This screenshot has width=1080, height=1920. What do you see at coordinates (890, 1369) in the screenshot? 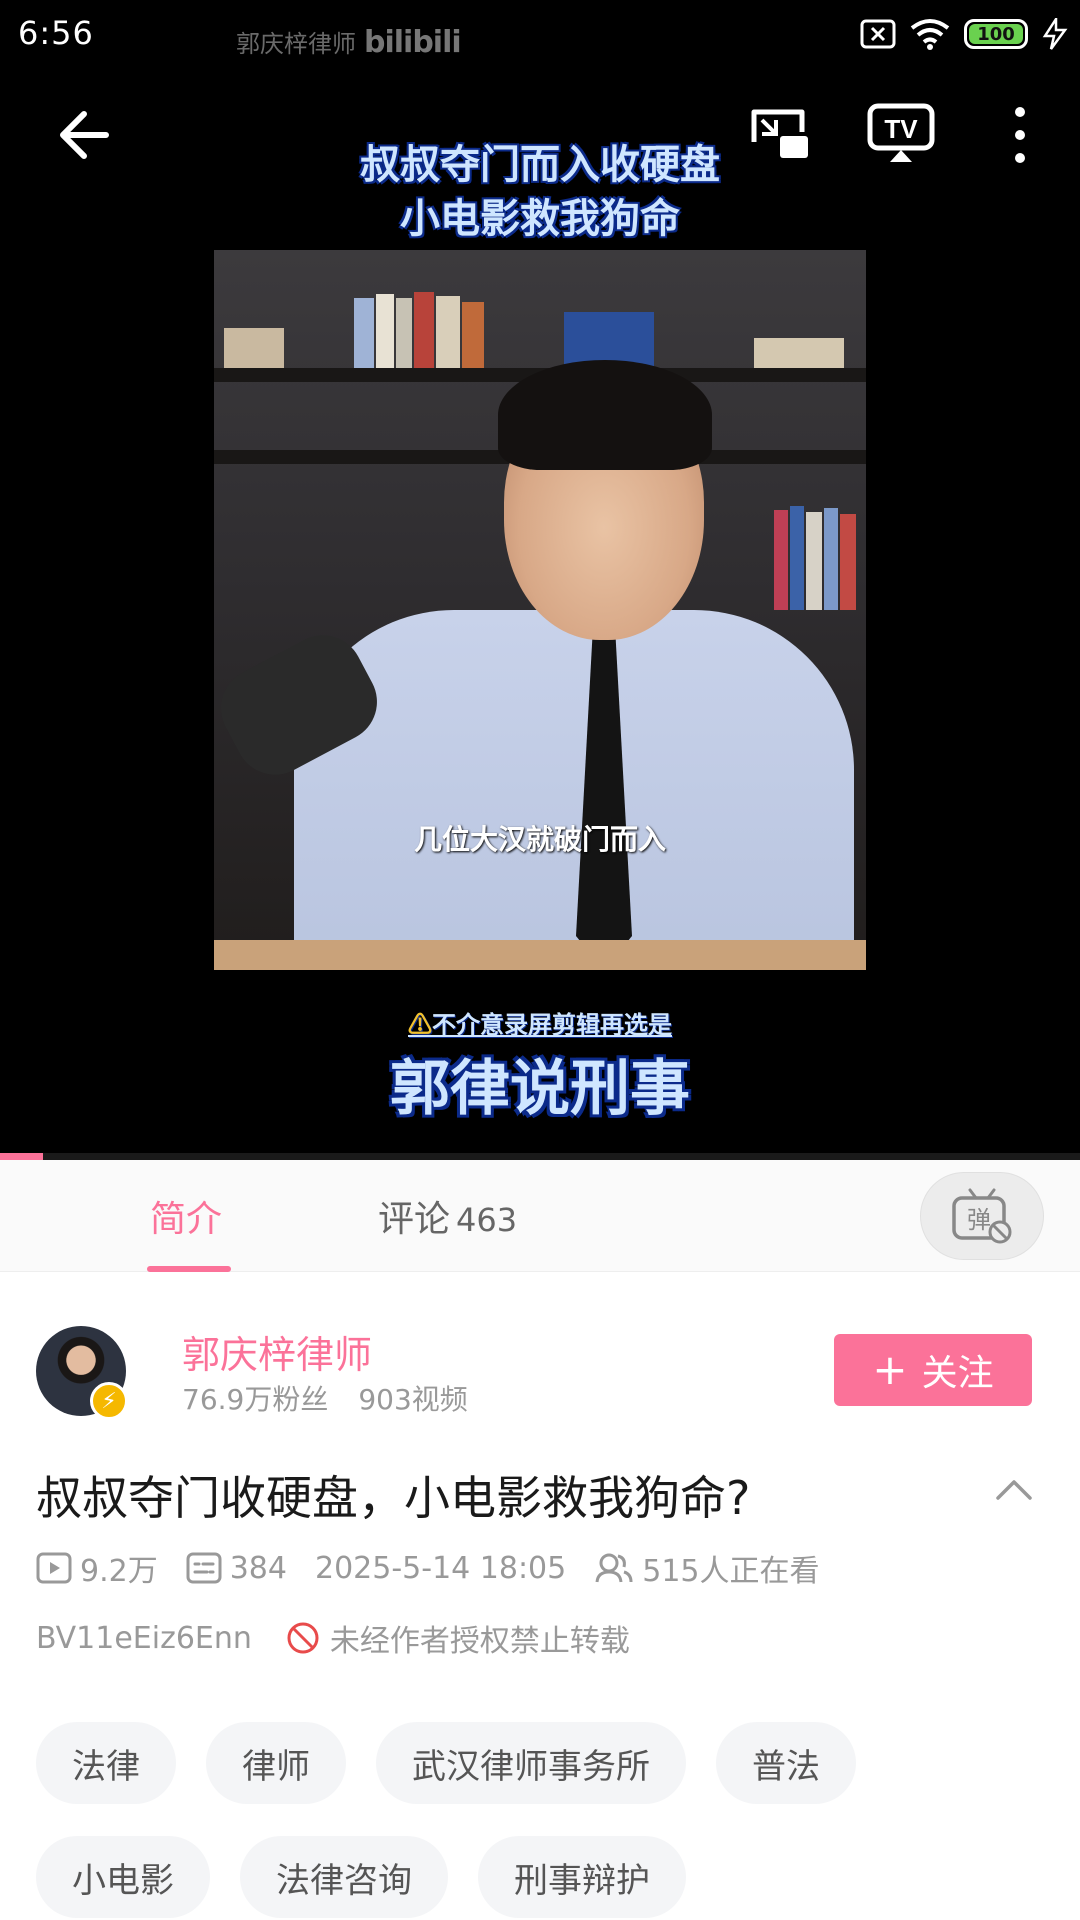
I see `plus-icon: +` at bounding box center [890, 1369].